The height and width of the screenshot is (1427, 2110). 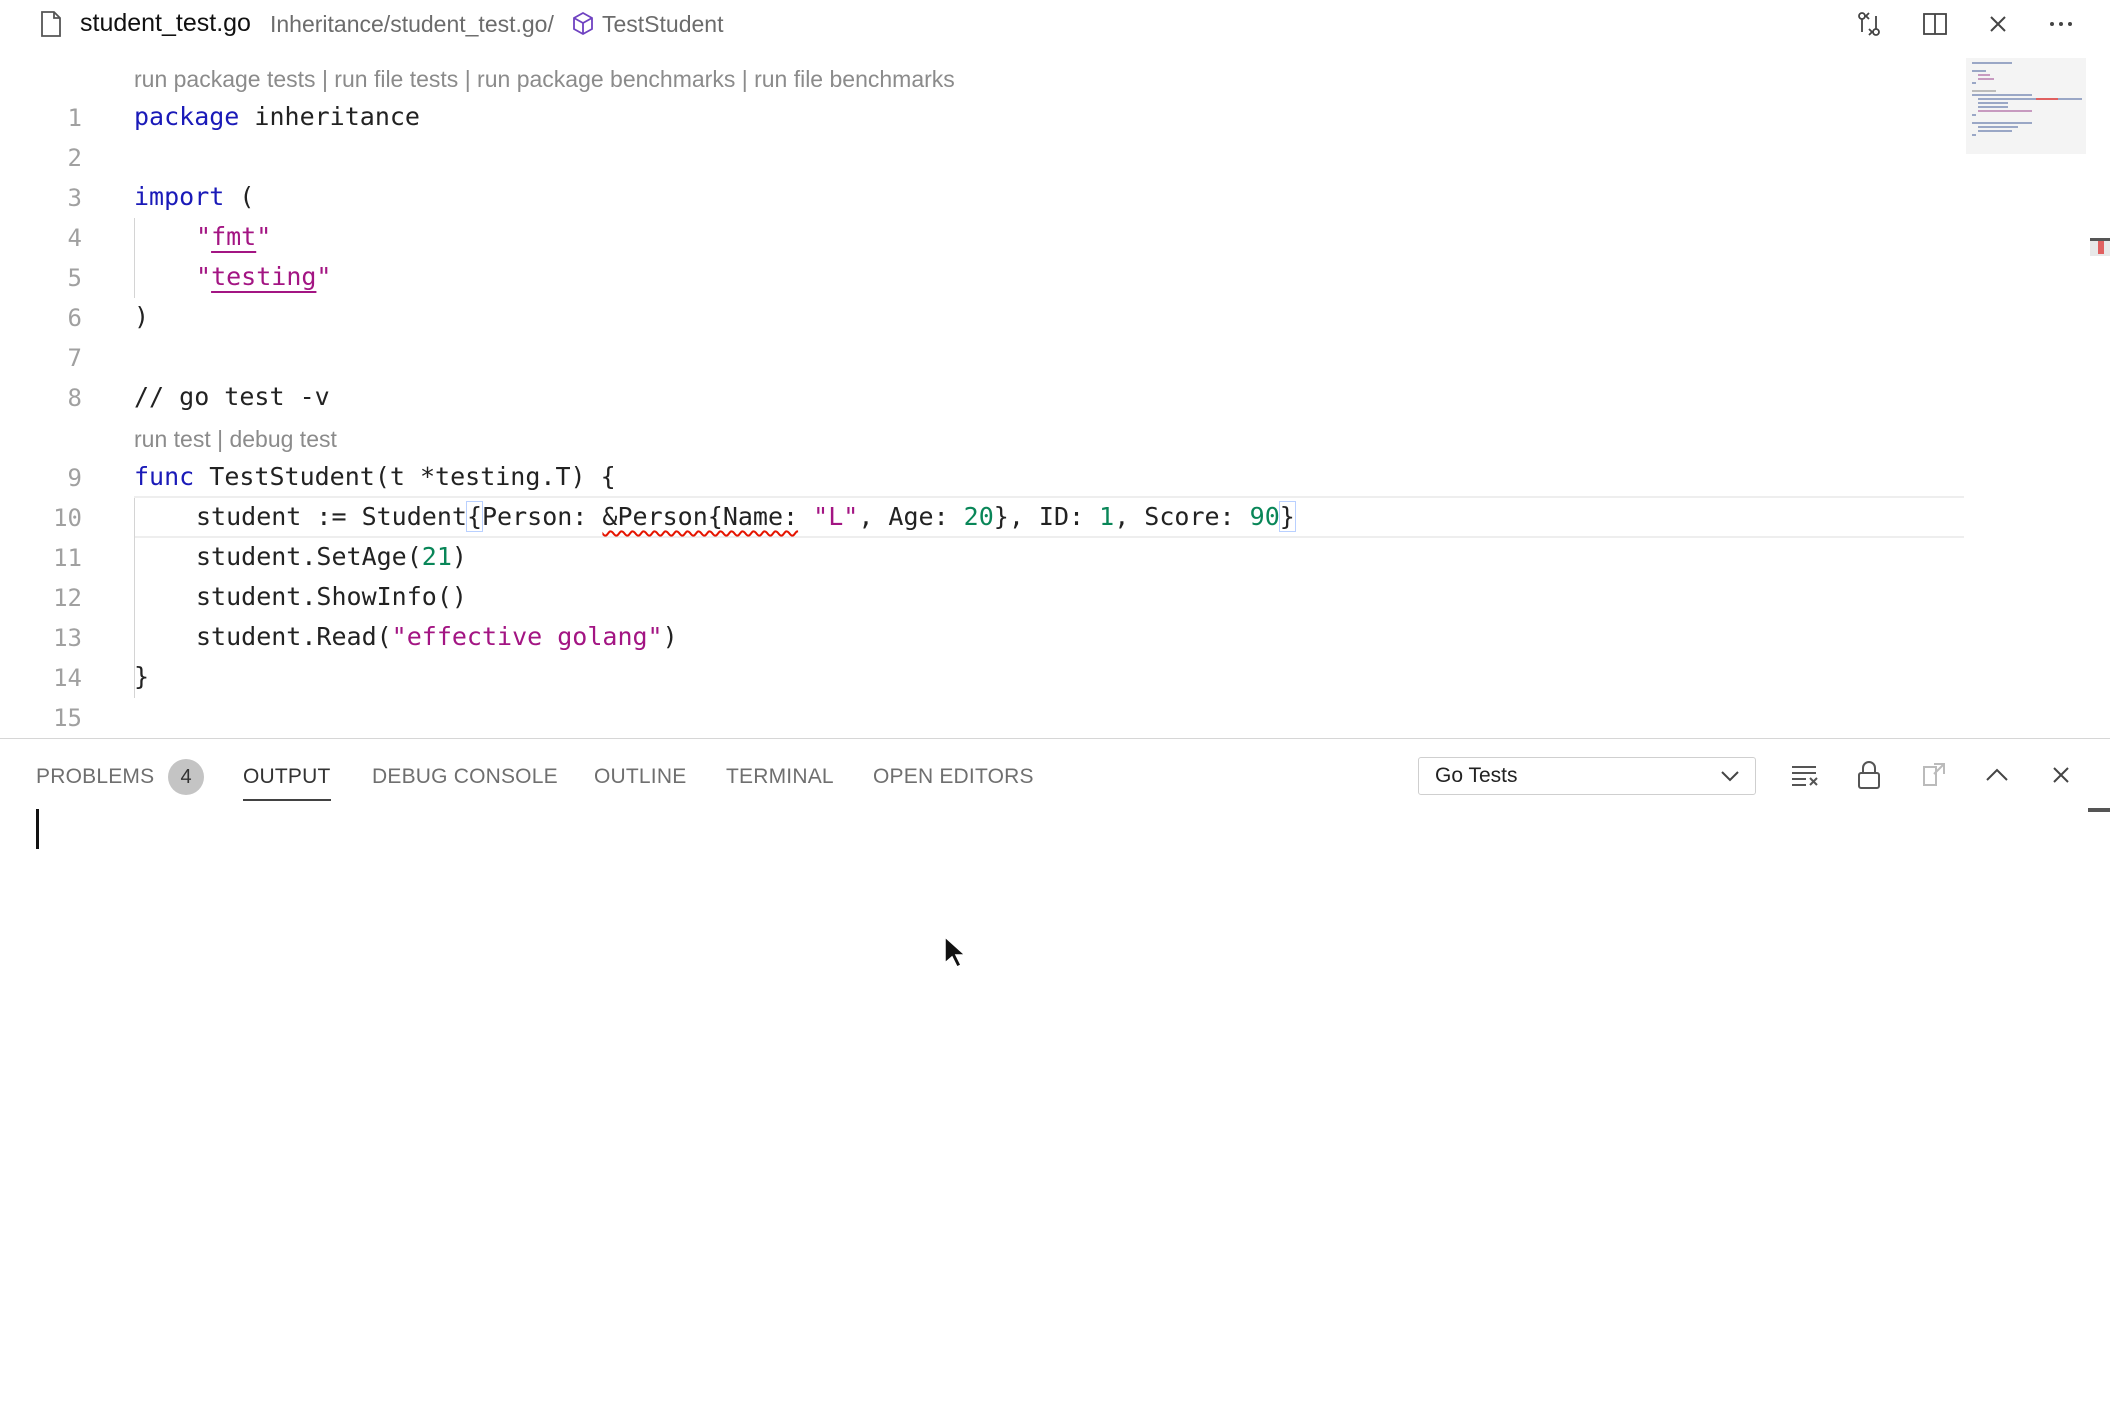 I want to click on more-actions-button, so click(x=2061, y=24).